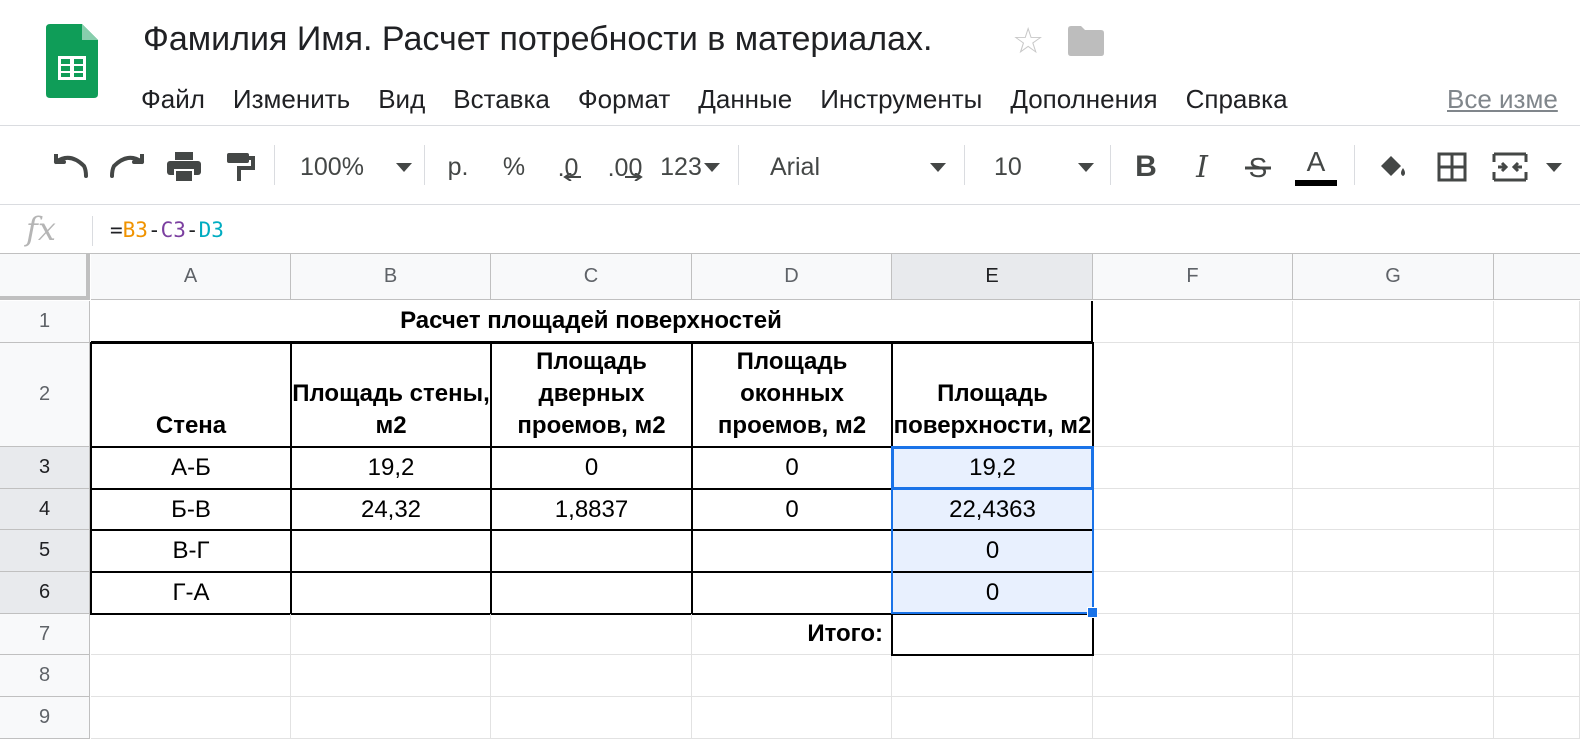 This screenshot has width=1580, height=746. I want to click on menu-help: Справка, so click(1237, 99).